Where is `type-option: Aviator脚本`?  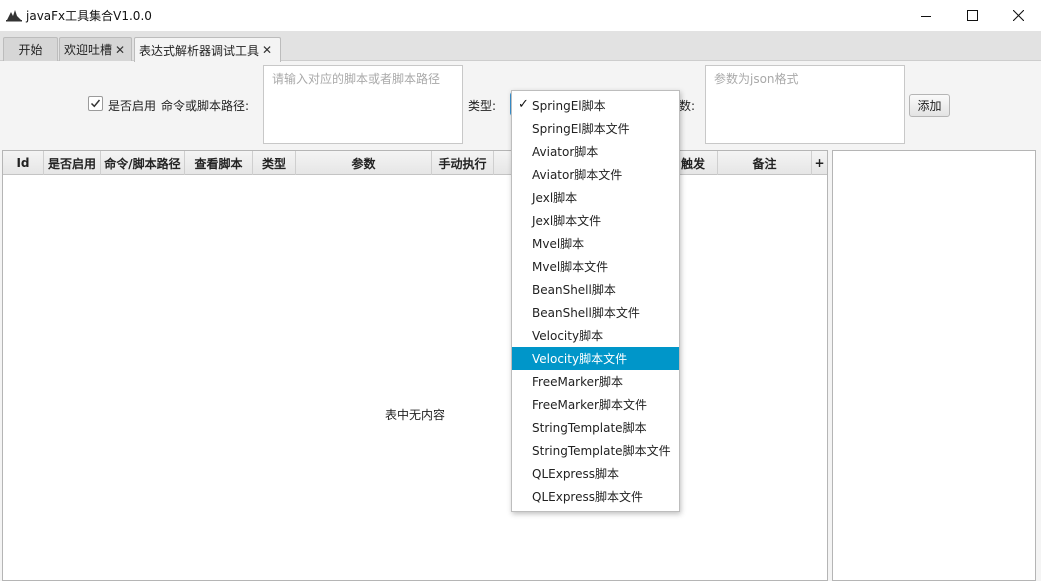 type-option: Aviator脚本 is located at coordinates (595, 151).